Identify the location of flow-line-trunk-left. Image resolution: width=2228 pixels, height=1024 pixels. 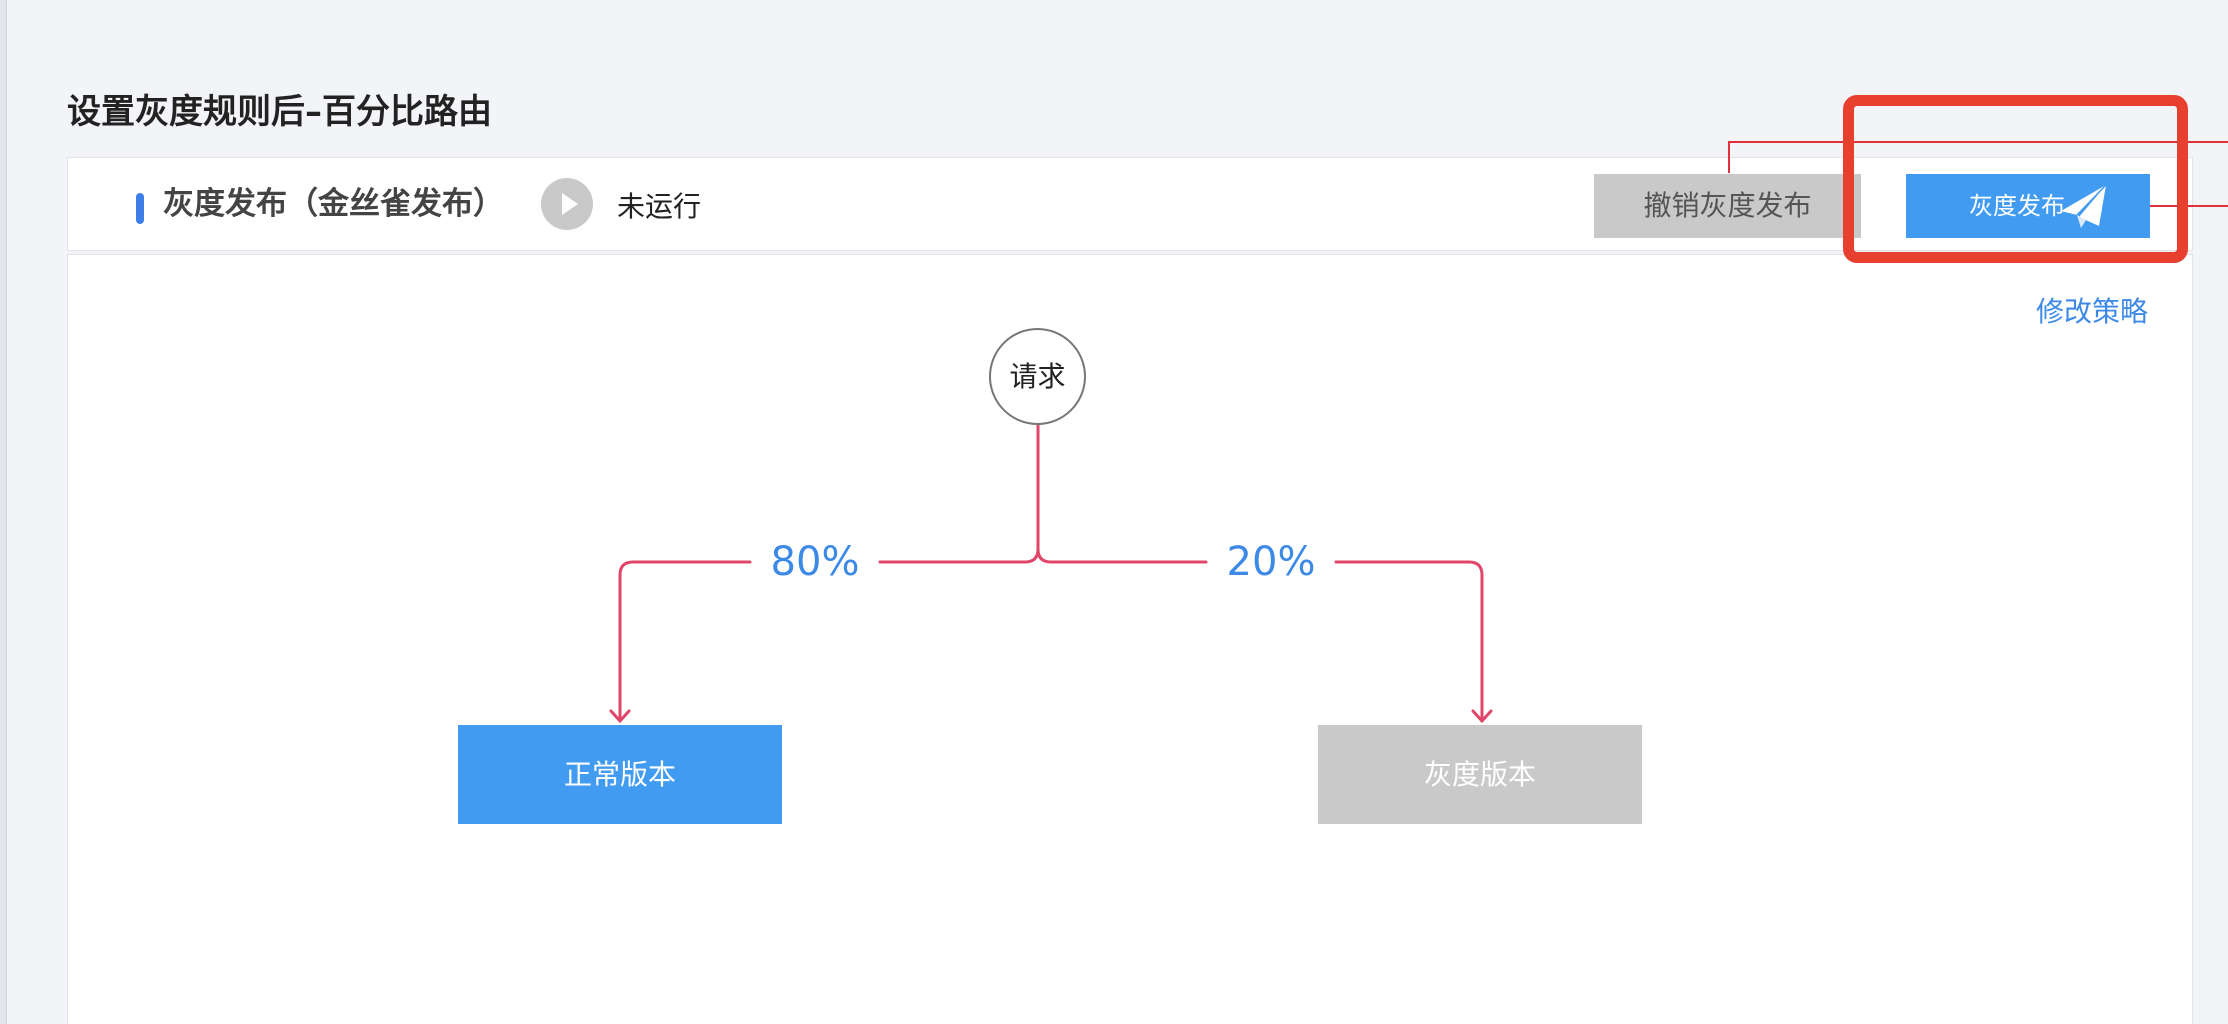
(959, 493).